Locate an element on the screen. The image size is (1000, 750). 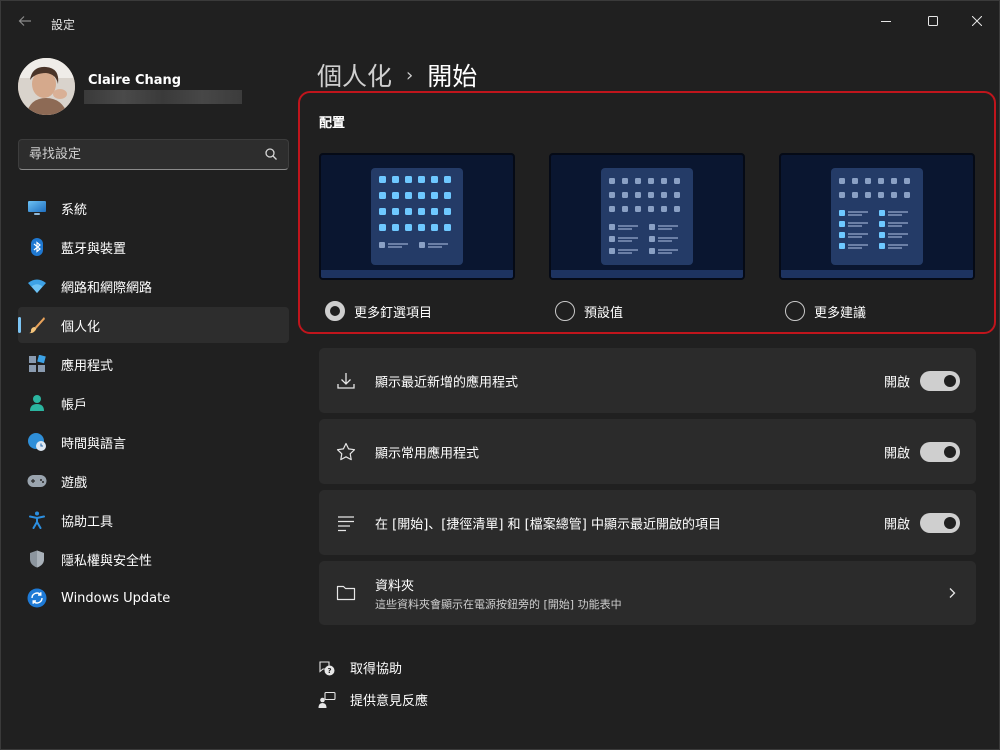
minimize-icon is located at coordinates (886, 21).